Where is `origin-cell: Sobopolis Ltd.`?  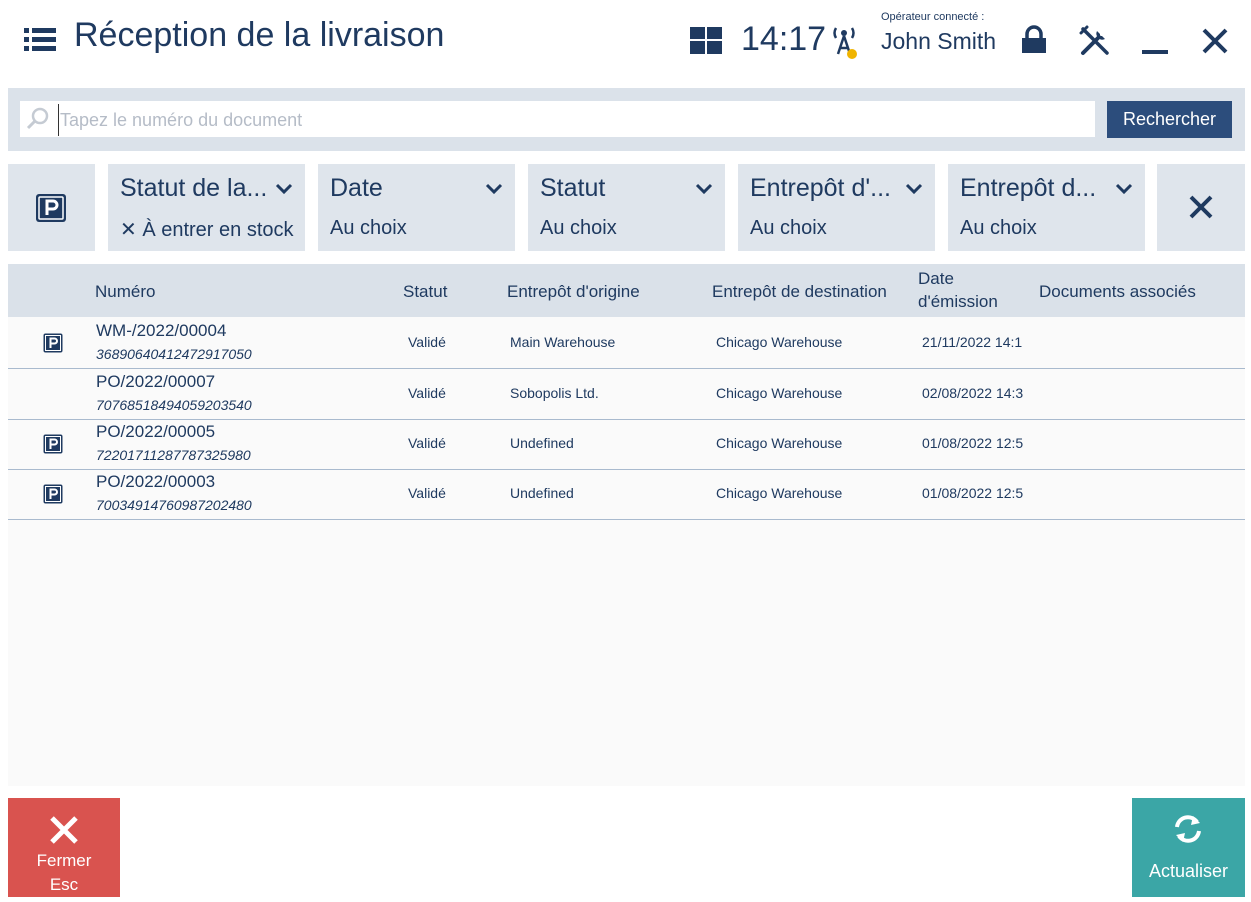 origin-cell: Sobopolis Ltd. is located at coordinates (554, 393).